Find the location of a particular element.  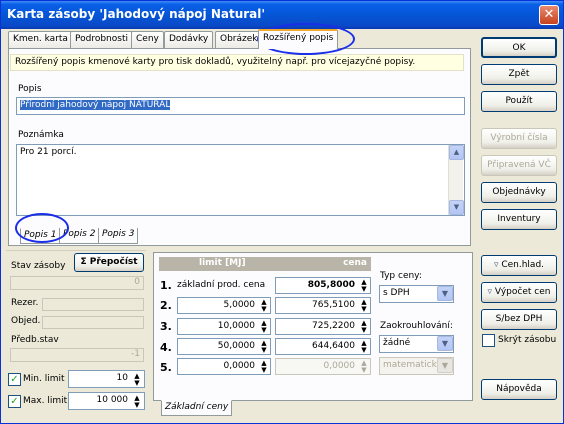

scroll-down-icon: ▼ is located at coordinates (456, 207).